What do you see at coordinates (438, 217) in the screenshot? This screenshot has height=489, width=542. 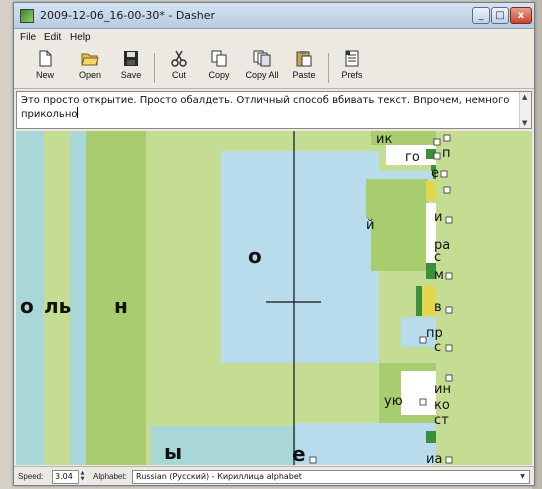 I see `label-i: и` at bounding box center [438, 217].